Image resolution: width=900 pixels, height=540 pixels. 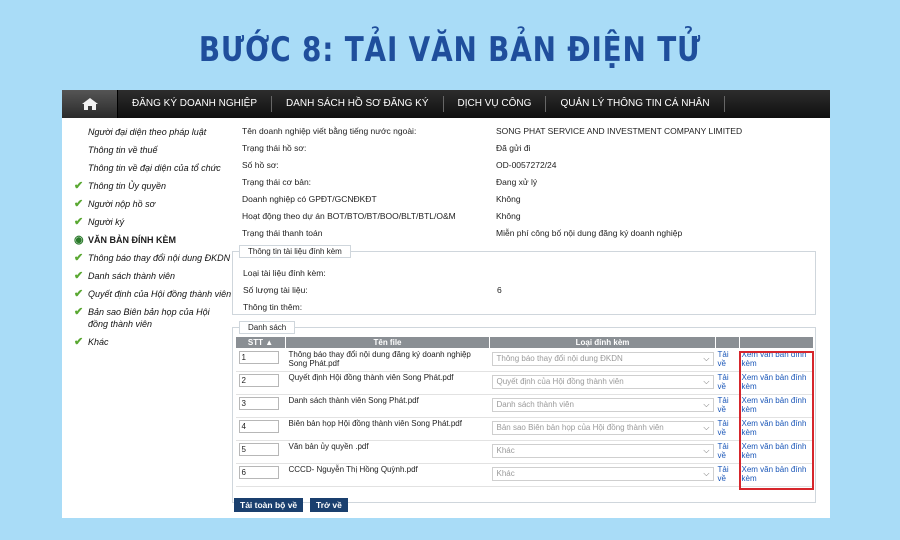 I want to click on back-button: Trở về, so click(x=329, y=505).